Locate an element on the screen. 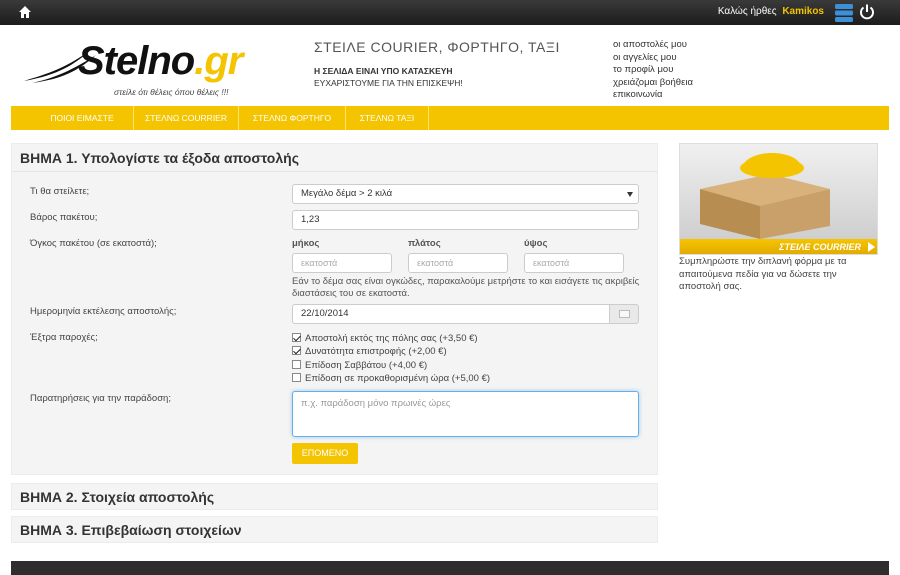  top-bar: Καλώς ήρθες Kamikos is located at coordinates (450, 12).